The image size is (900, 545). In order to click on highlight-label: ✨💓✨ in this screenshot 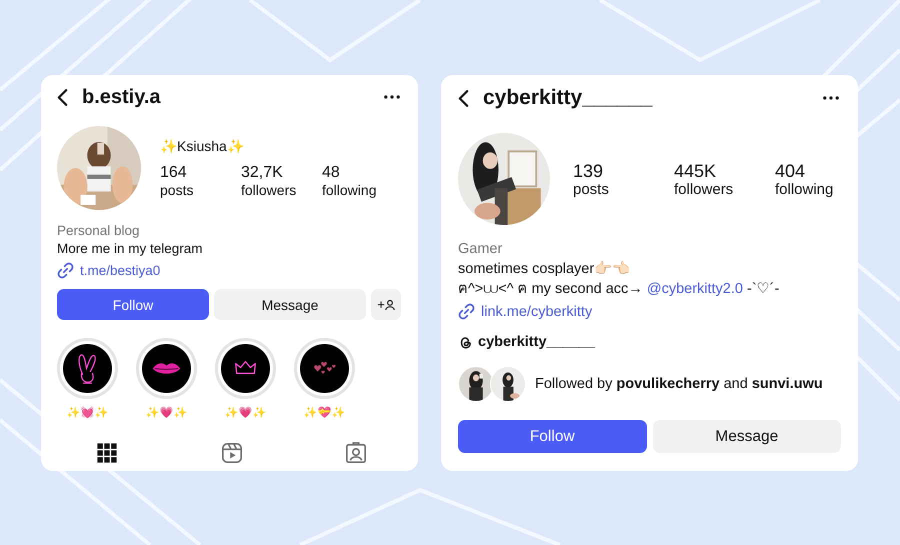, I will do `click(87, 412)`.